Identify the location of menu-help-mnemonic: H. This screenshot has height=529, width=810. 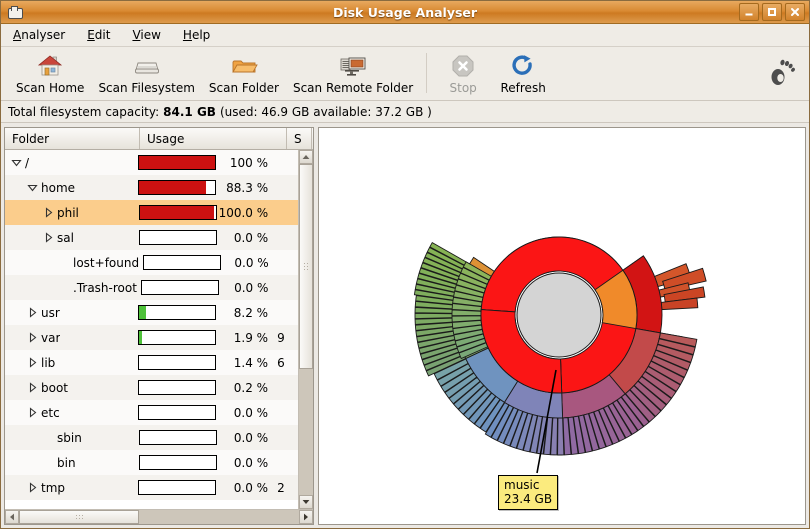
(187, 35).